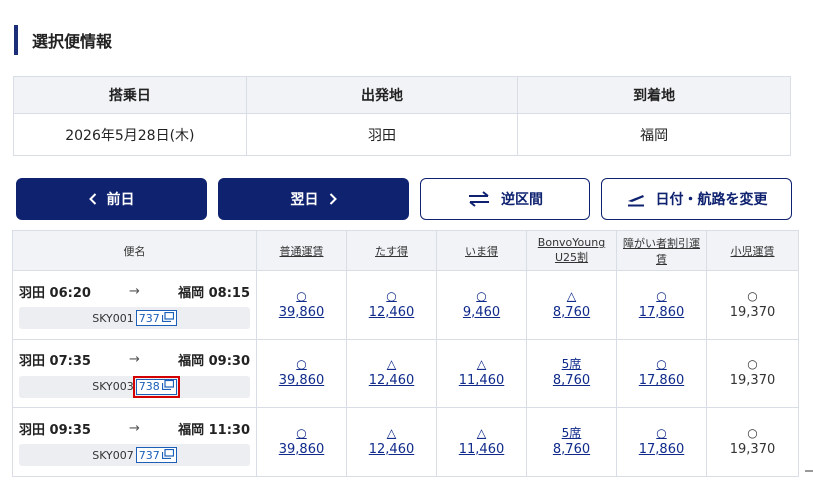 The width and height of the screenshot is (813, 494). Describe the element at coordinates (130, 134) in the screenshot. I see `boarding-date-value: 2026年5月28日(木)` at that location.